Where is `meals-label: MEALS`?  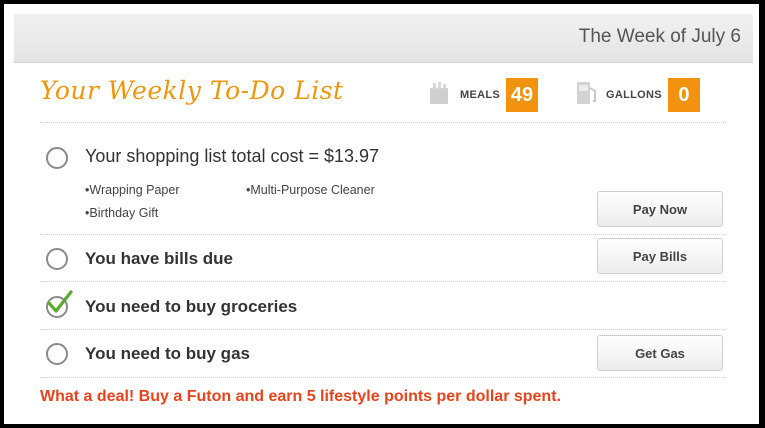
meals-label: MEALS is located at coordinates (480, 95).